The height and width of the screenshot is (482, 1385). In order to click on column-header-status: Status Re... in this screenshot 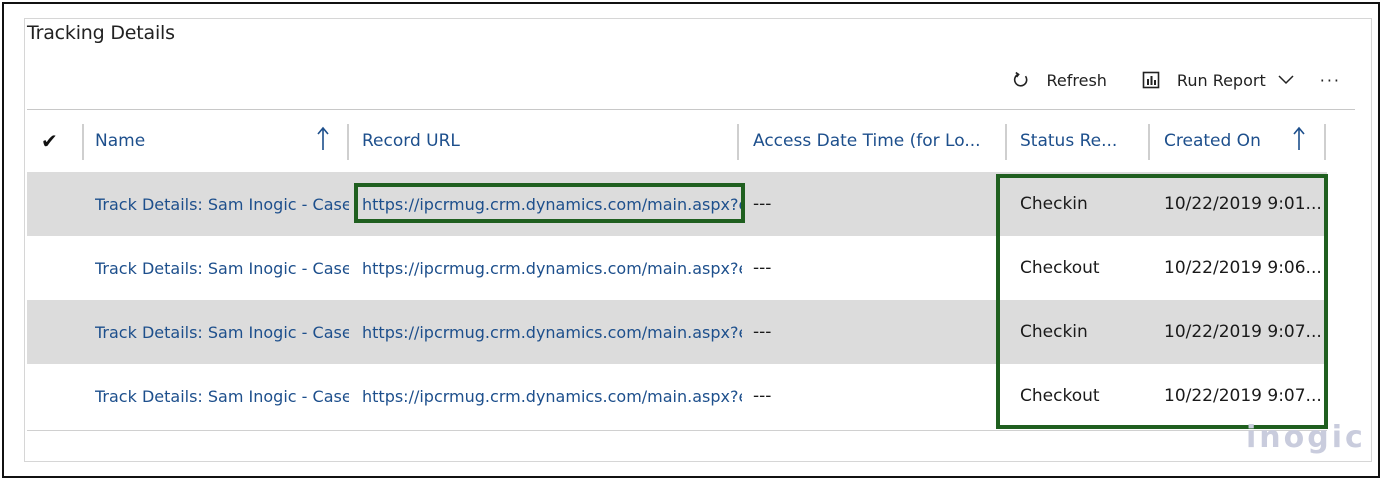, I will do `click(1080, 141)`.